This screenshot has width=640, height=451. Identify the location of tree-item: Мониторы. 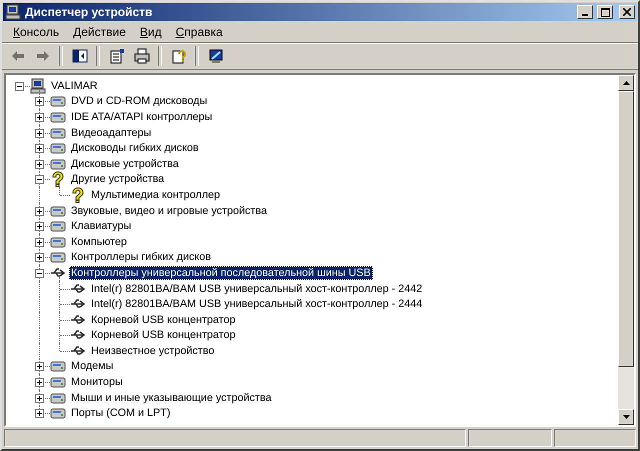
(97, 382).